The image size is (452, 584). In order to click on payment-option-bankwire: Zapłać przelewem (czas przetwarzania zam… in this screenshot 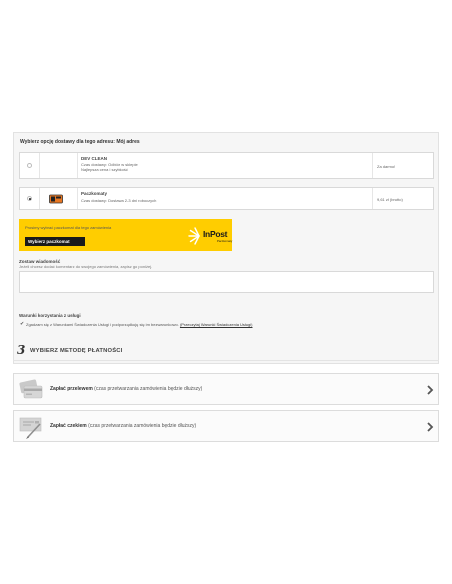, I will do `click(226, 389)`.